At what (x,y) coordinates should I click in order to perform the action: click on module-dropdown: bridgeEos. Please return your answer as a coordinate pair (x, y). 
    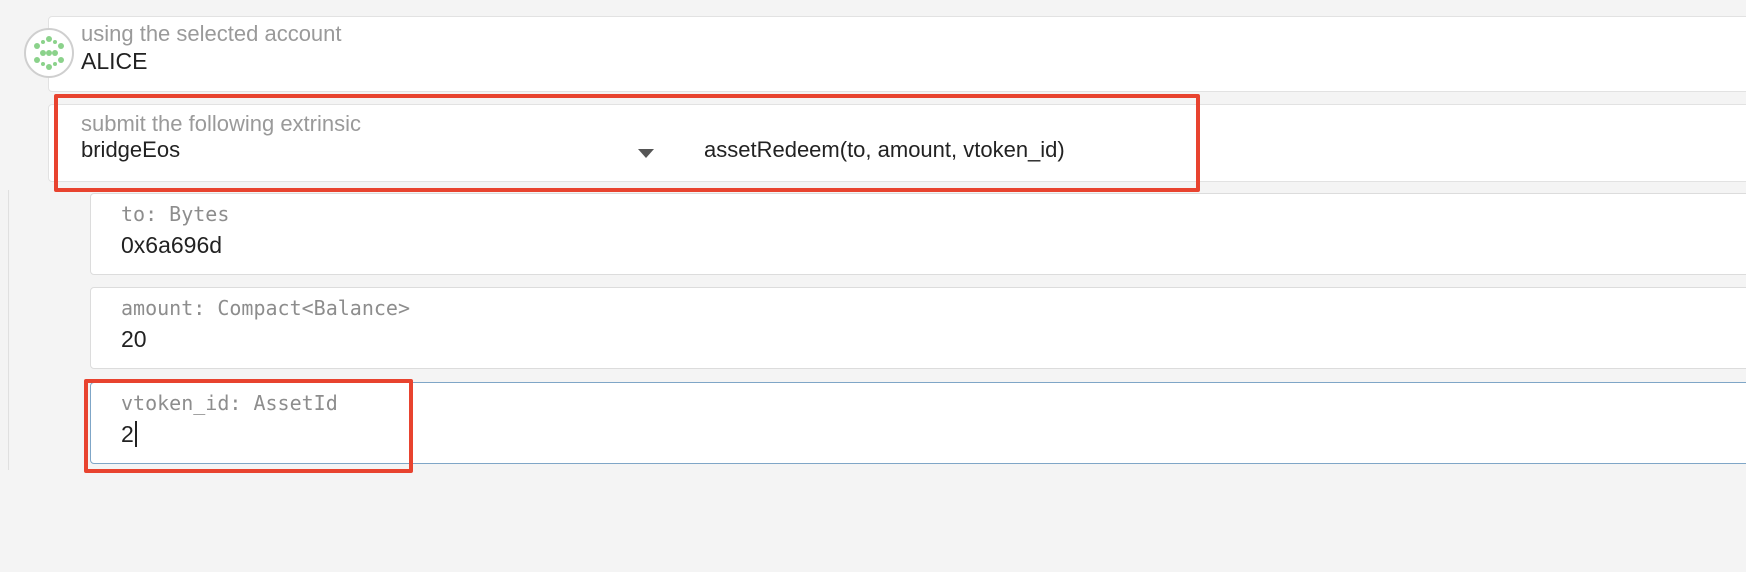
    Looking at the image, I should click on (130, 150).